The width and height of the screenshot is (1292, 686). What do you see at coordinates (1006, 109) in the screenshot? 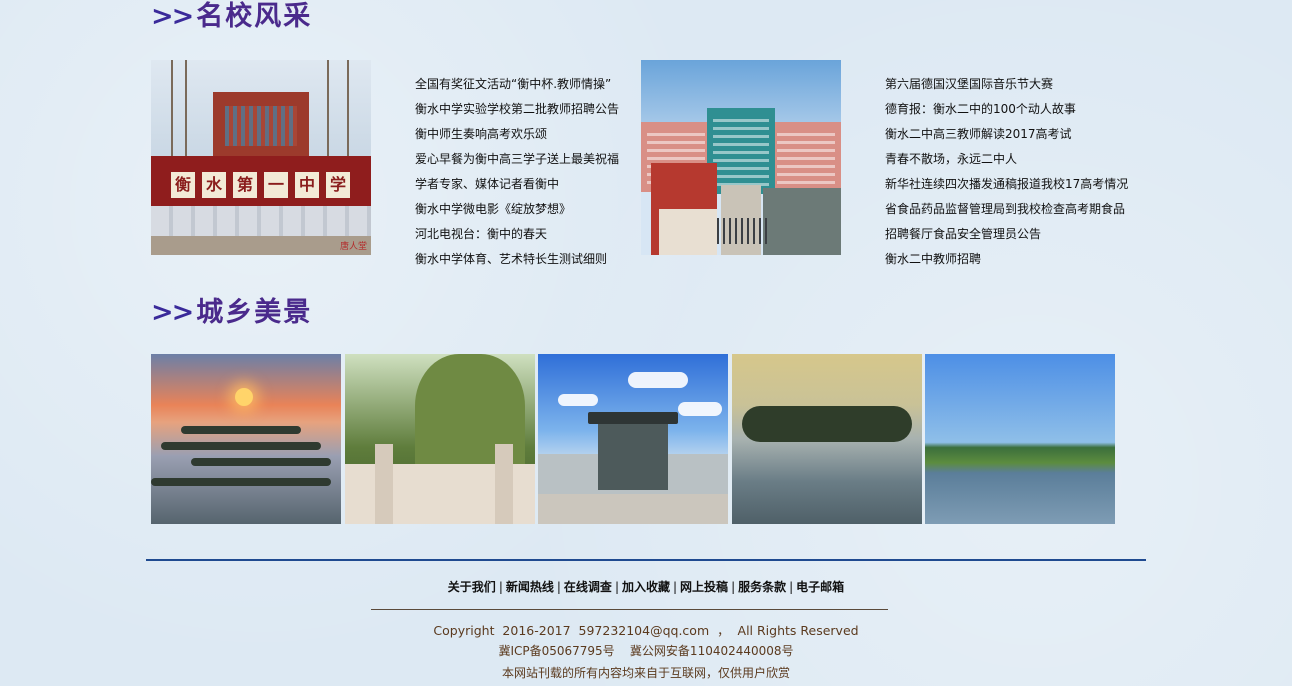
I see `news-link: 德育报：衡水二中的100个动人故事` at bounding box center [1006, 109].